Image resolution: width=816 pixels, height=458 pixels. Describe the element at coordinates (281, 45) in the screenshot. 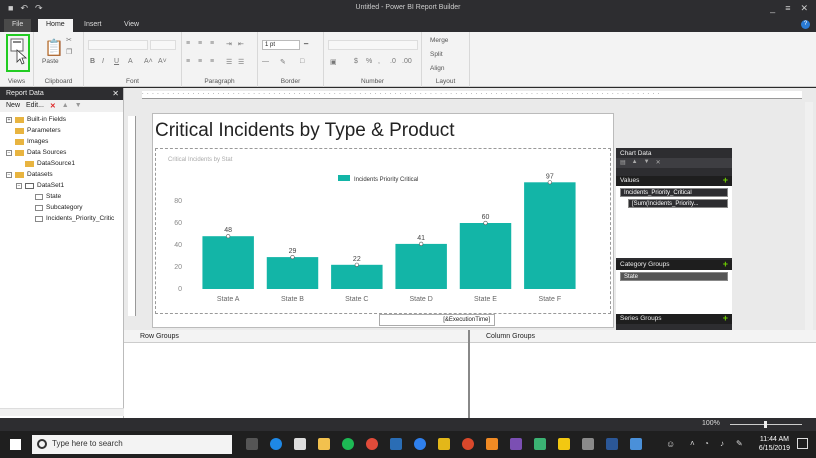

I see `border-width-combo: 1 pt` at that location.